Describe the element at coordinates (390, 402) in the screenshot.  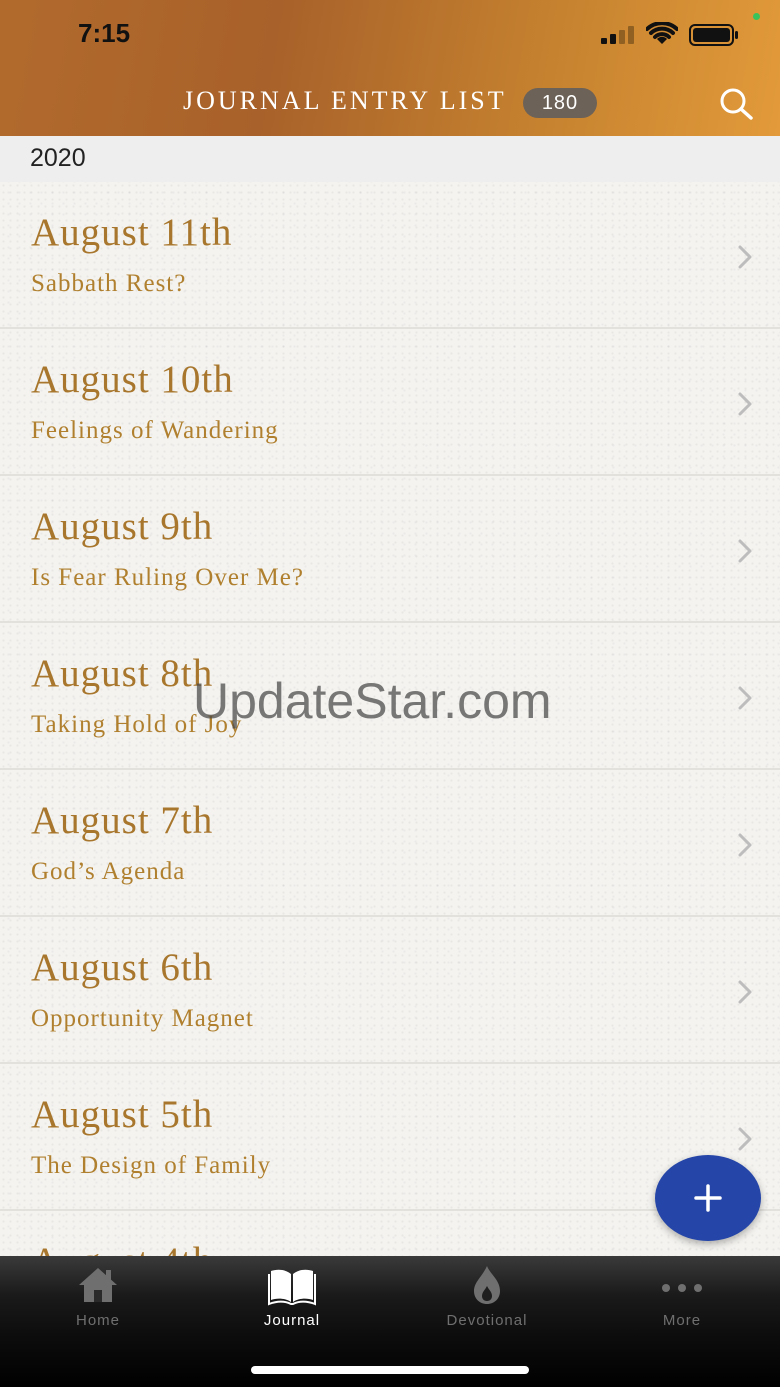
I see `list-item: August 10th Feelings of Wandering` at that location.